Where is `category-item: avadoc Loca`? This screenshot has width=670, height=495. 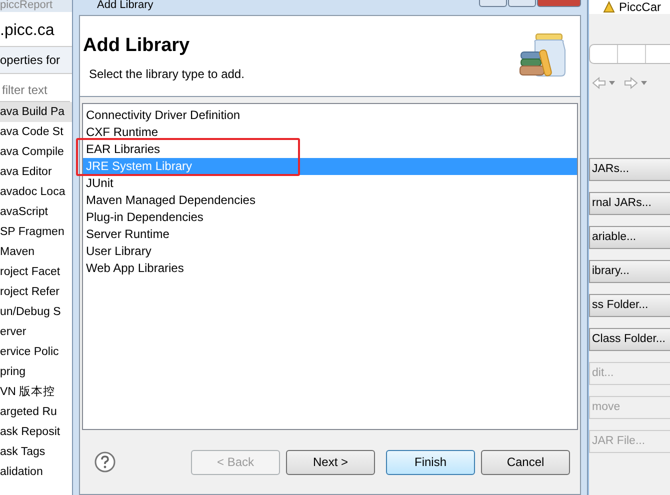 category-item: avadoc Loca is located at coordinates (36, 192).